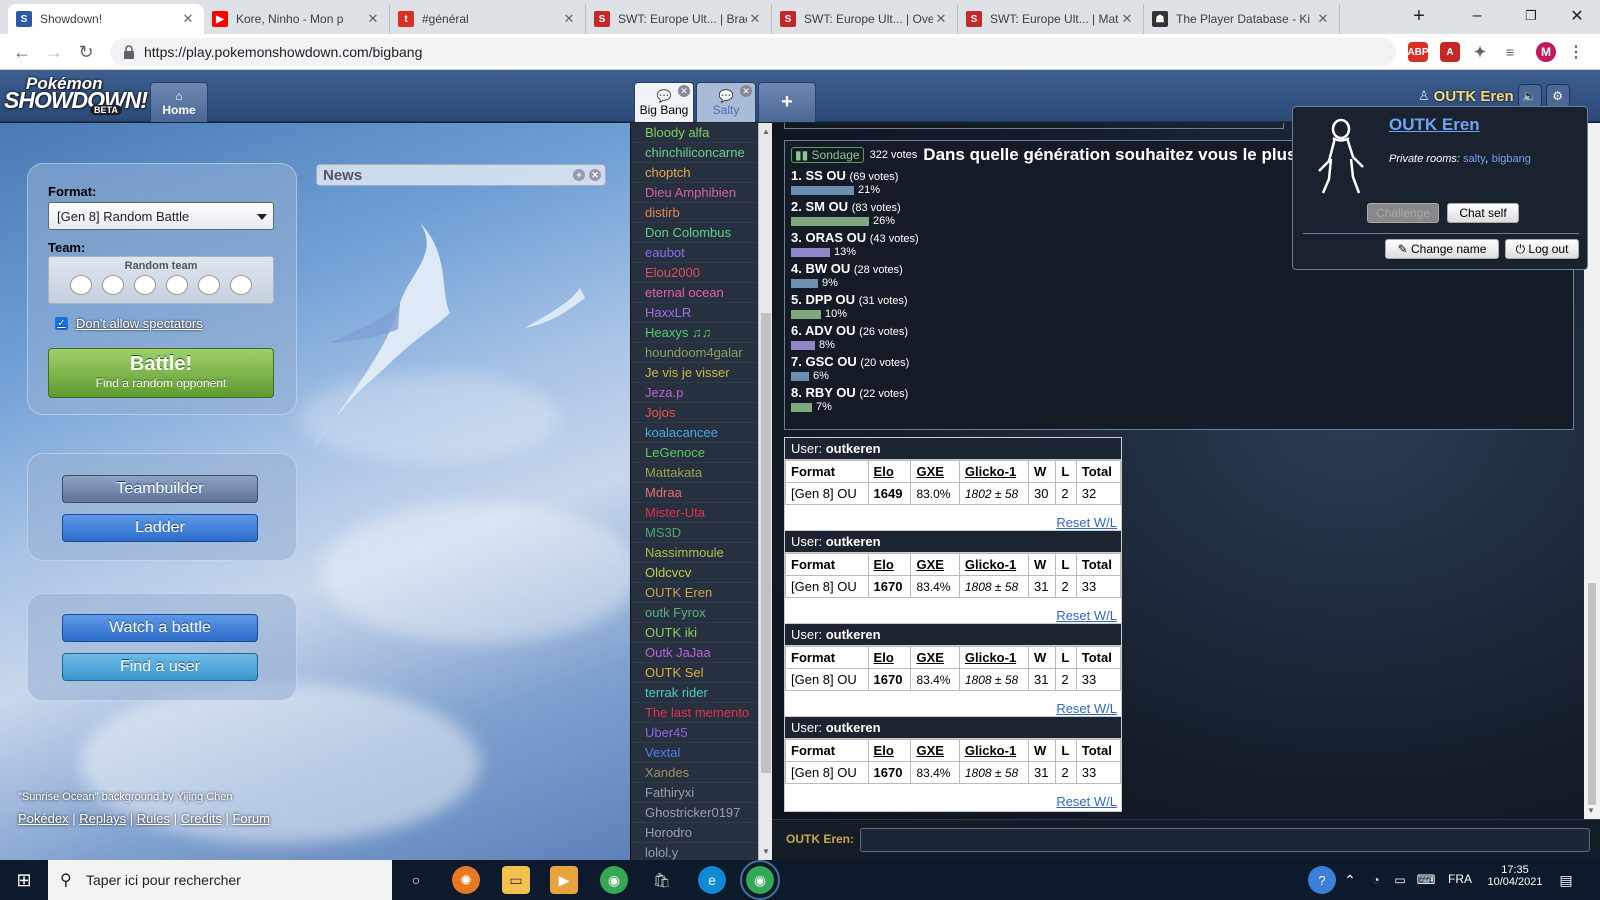 The height and width of the screenshot is (900, 1600). Describe the element at coordinates (179, 102) in the screenshot. I see `tab-home: ⌂ Home` at that location.